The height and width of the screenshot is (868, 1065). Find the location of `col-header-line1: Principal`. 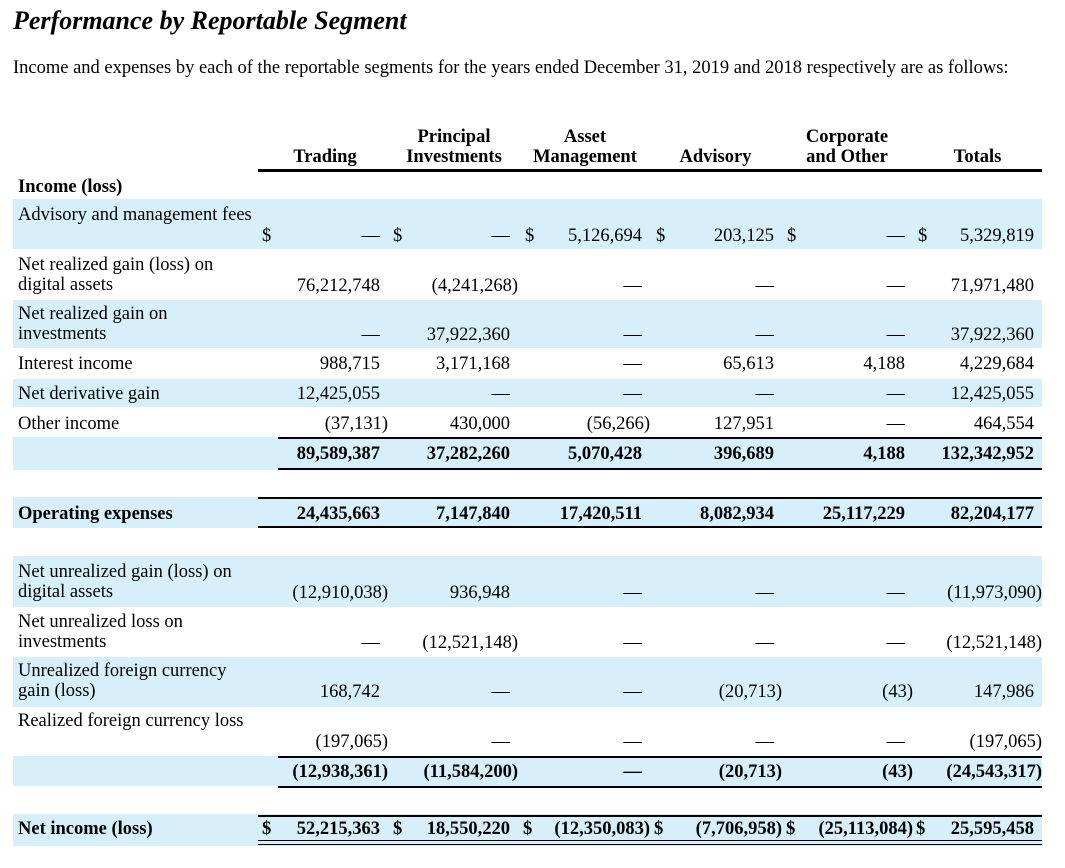

col-header-line1: Principal is located at coordinates (454, 137).